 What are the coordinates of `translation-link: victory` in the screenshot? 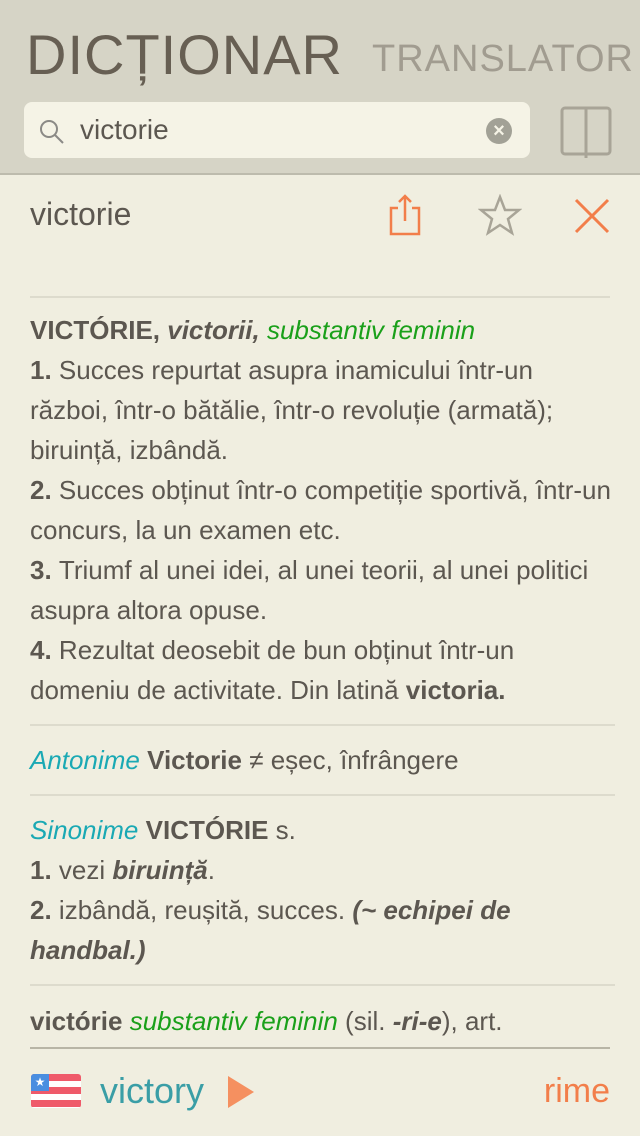 It's located at (152, 1091).